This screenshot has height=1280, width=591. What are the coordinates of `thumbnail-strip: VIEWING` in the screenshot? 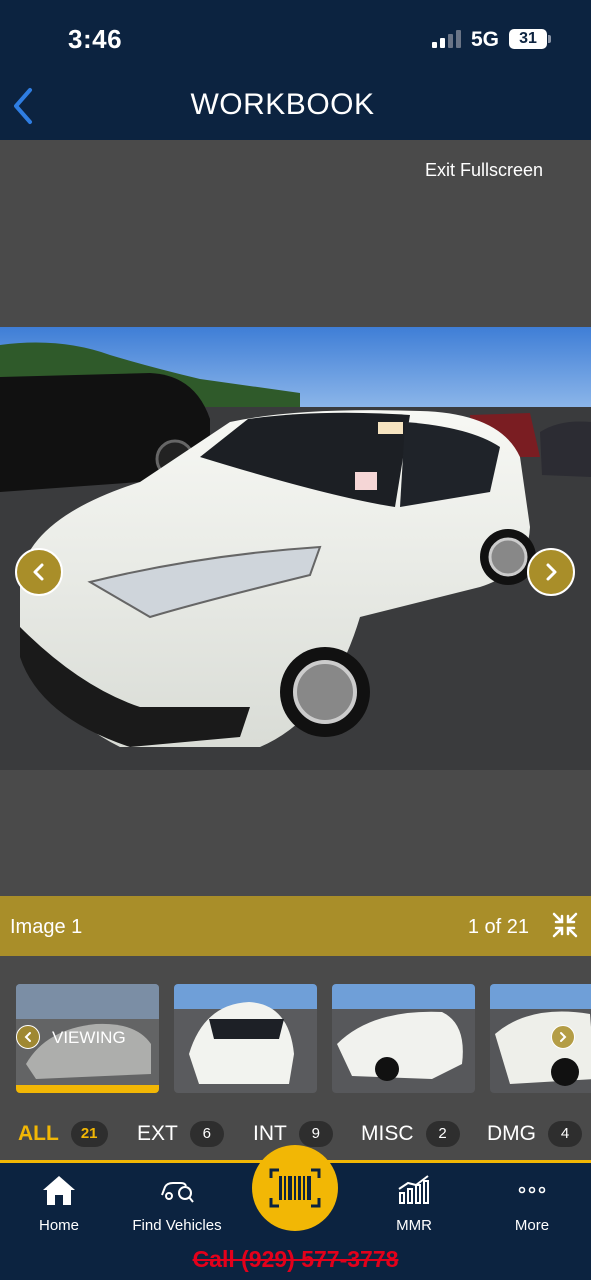 It's located at (295, 1031).